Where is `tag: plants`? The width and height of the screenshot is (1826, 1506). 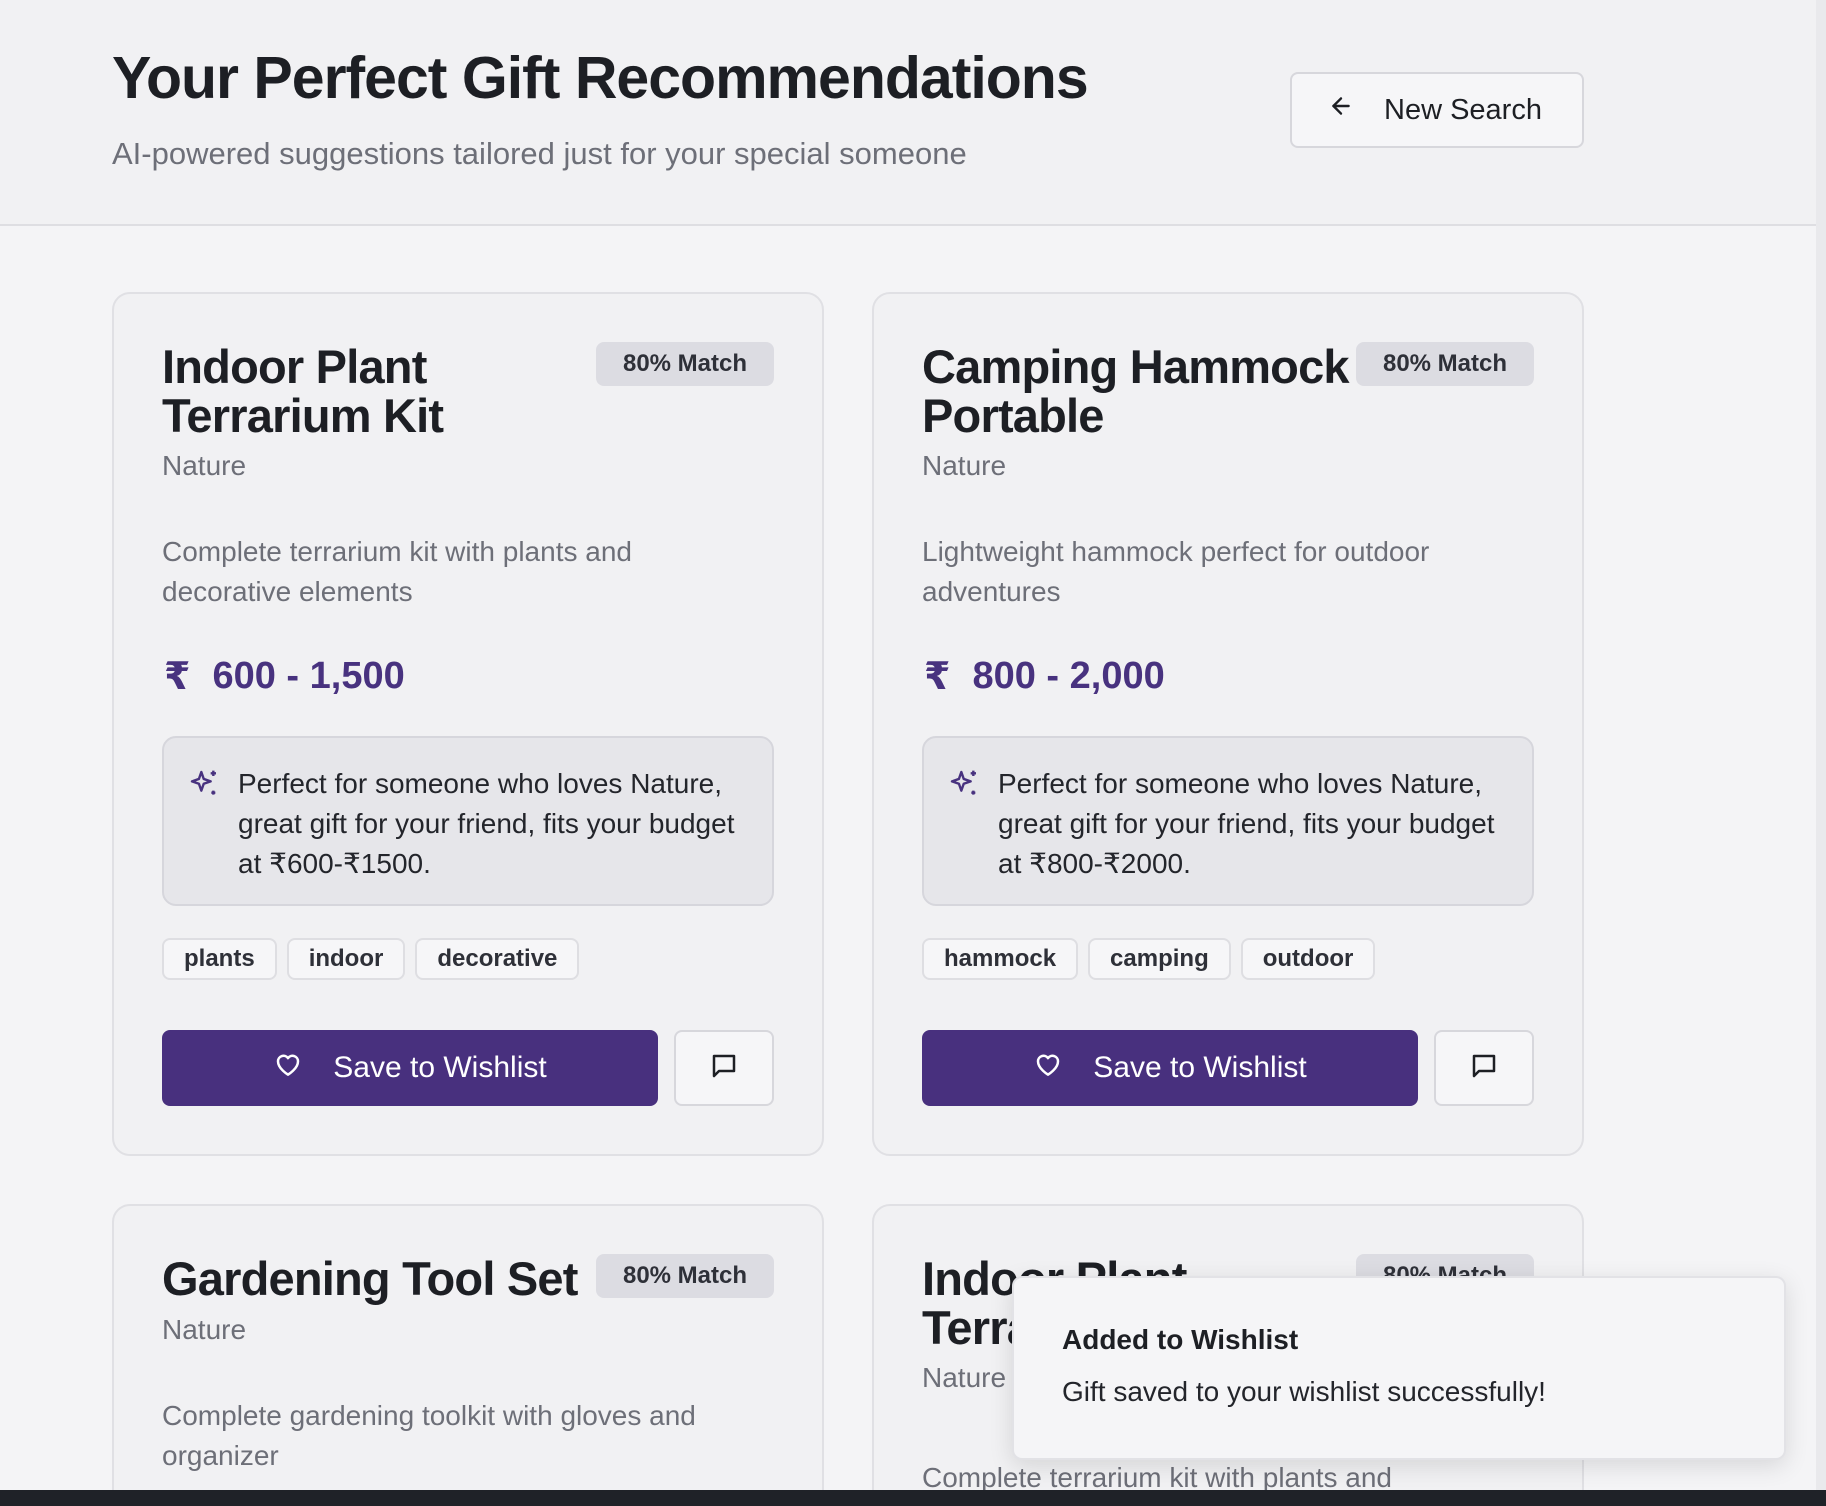
tag: plants is located at coordinates (219, 959).